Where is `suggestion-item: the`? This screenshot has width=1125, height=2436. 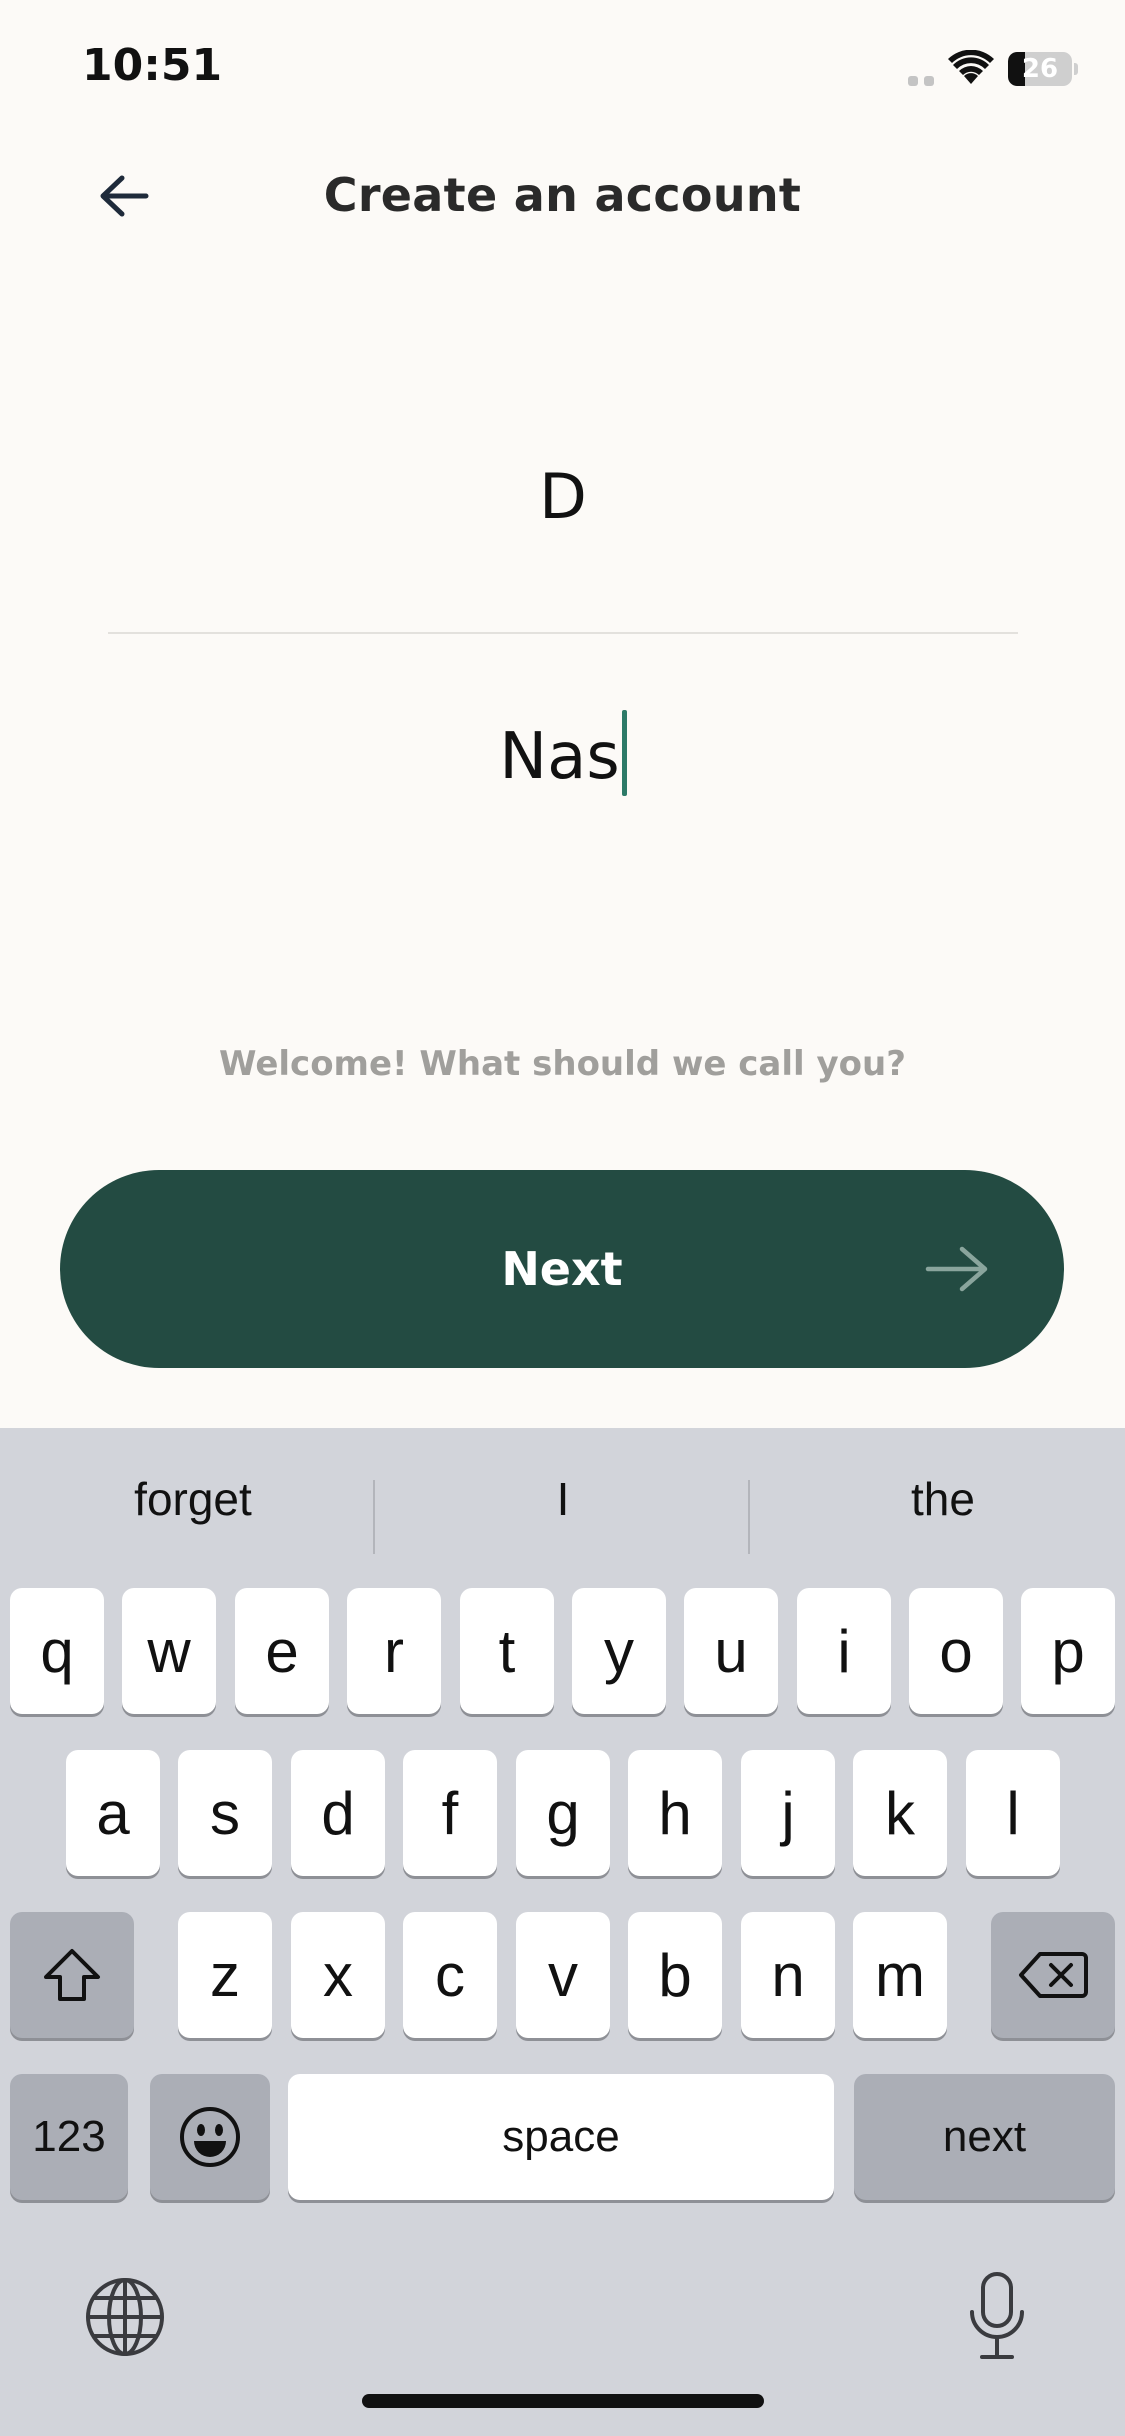 suggestion-item: the is located at coordinates (941, 1499).